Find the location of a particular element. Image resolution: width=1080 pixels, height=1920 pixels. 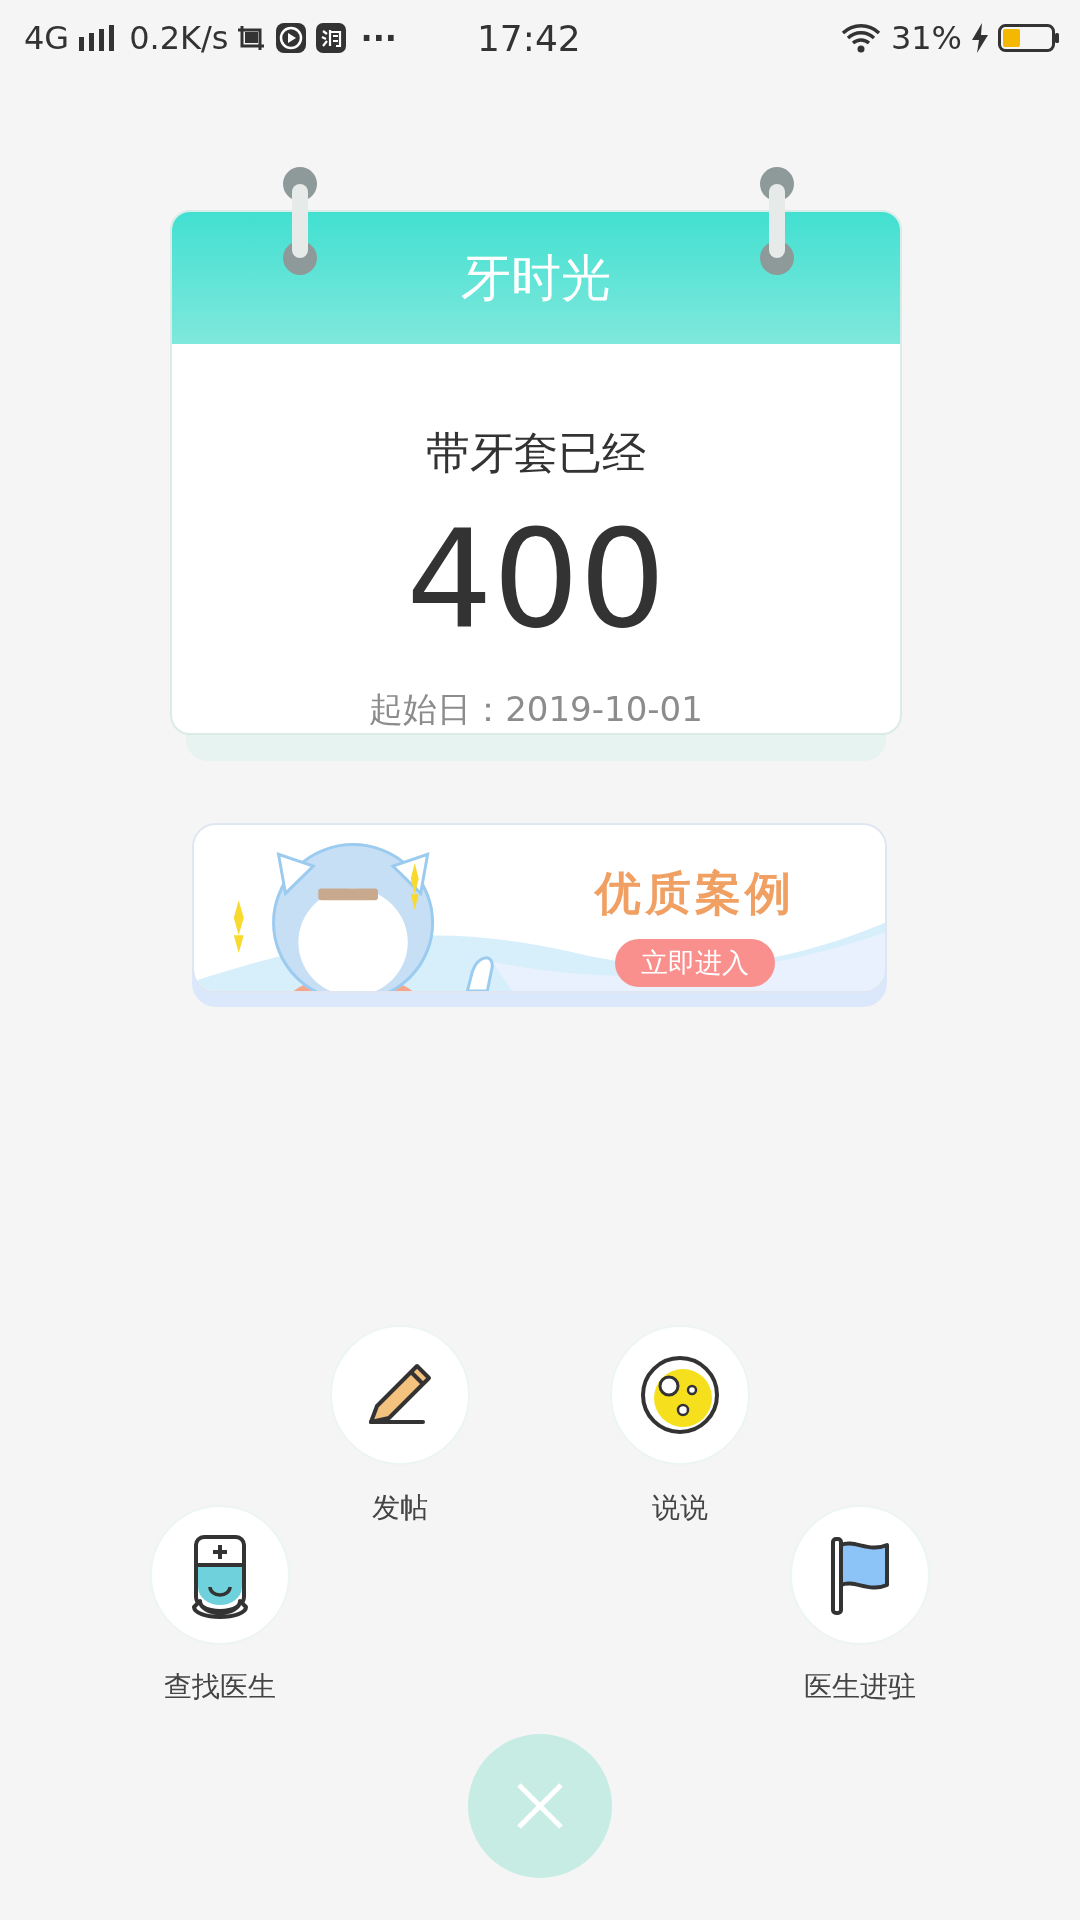

battery-icon is located at coordinates (1029, 38).